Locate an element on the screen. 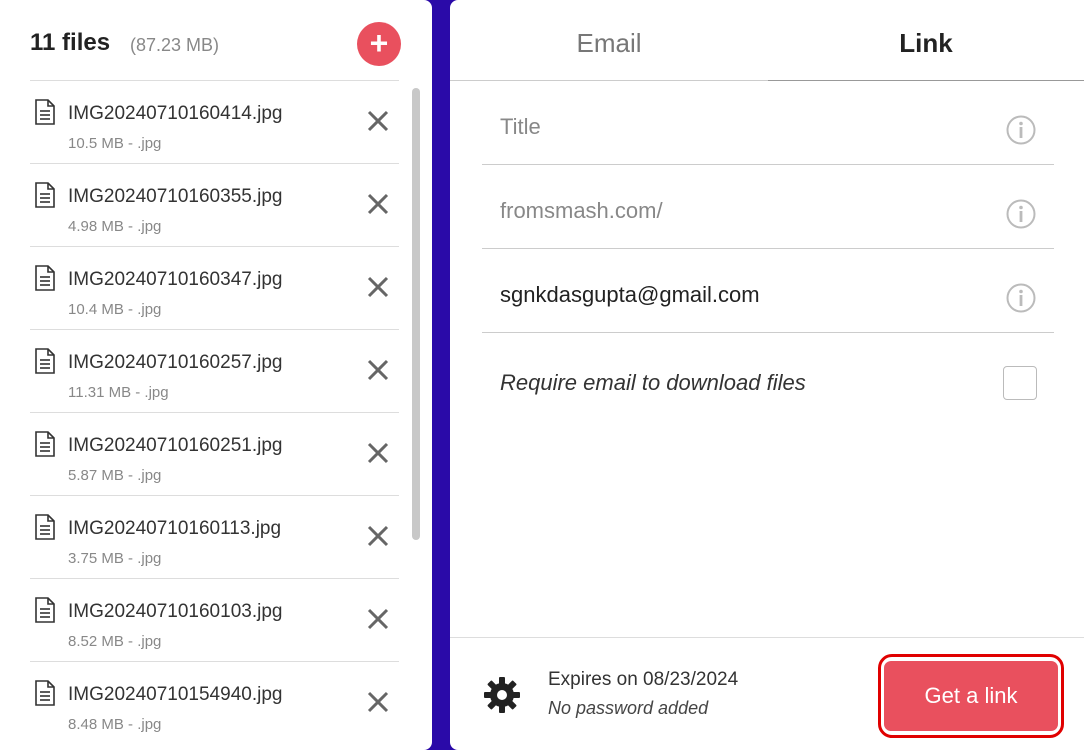 The height and width of the screenshot is (750, 1084). require-email-row: Require email to download files is located at coordinates (768, 382).